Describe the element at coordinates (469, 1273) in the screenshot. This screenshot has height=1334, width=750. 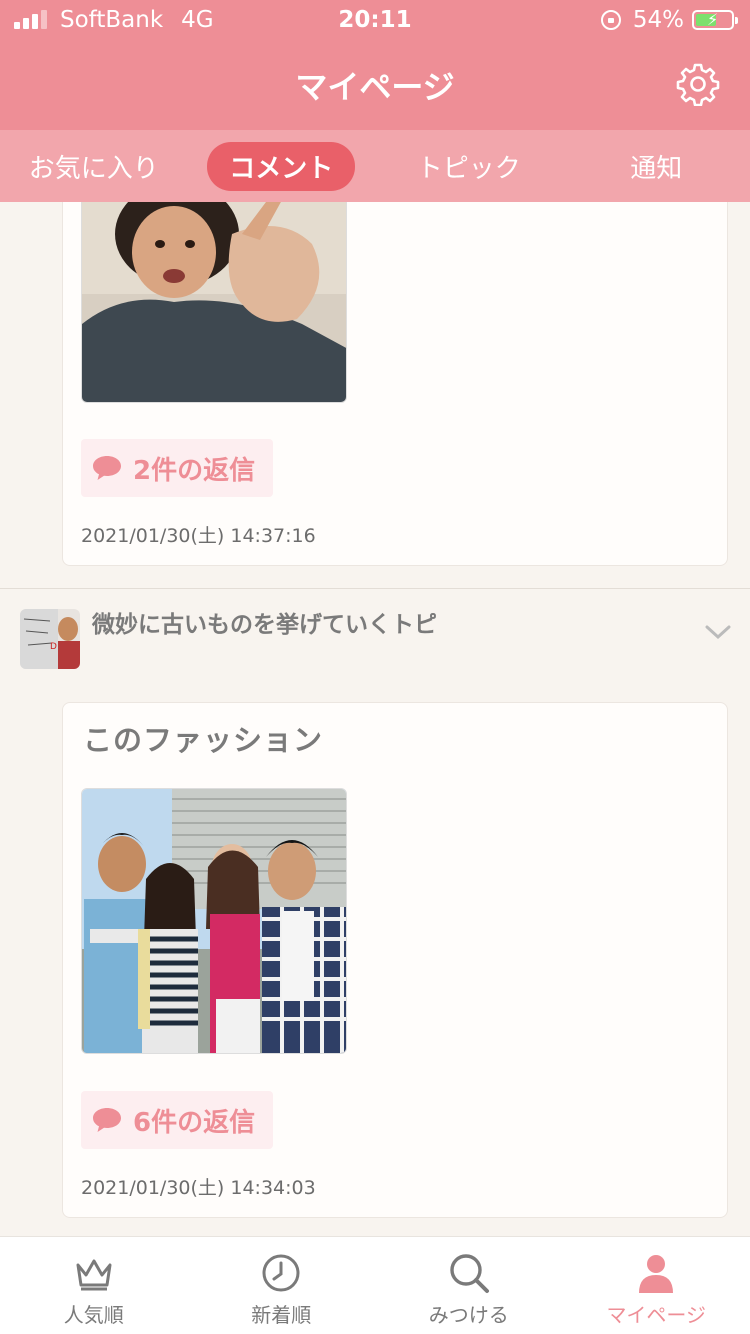
I see `search-icon` at that location.